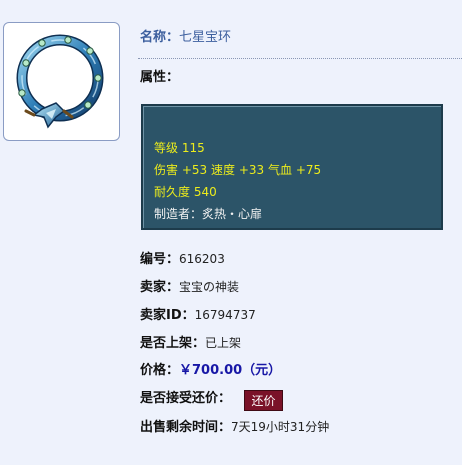  I want to click on seller-label: 卖家：, so click(160, 287).